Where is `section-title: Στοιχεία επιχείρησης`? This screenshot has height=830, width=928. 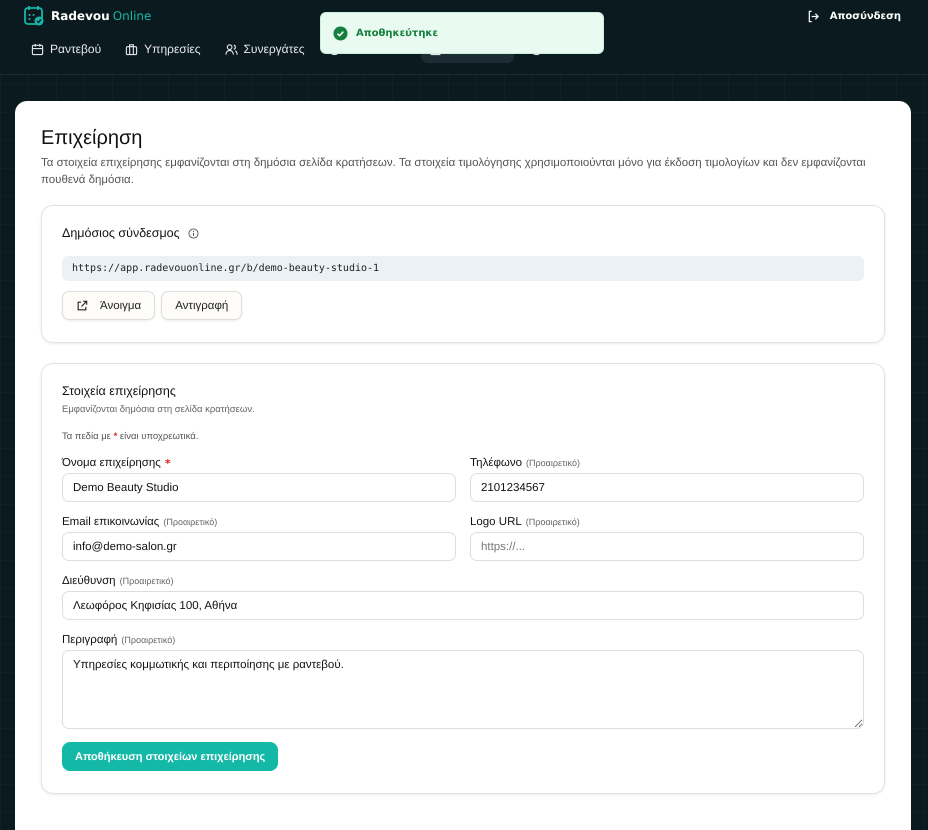 section-title: Στοιχεία επιχείρησης is located at coordinates (119, 391).